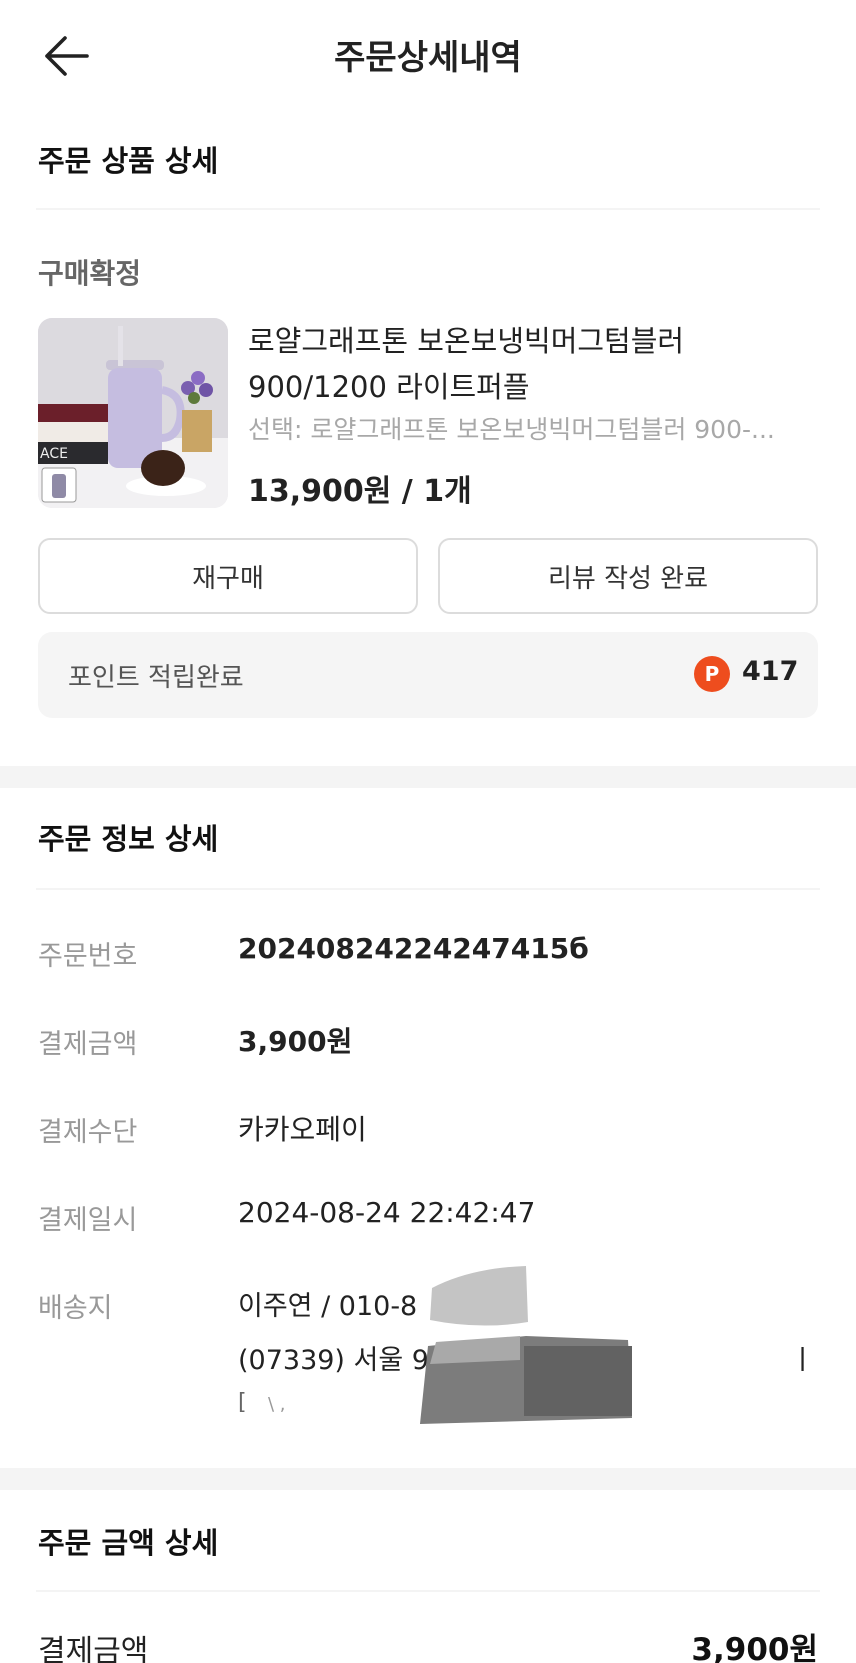 The image size is (856, 1663). Describe the element at coordinates (387, 1212) in the screenshot. I see `payment-datetime-value: 2024-08-24 22:42:47` at that location.